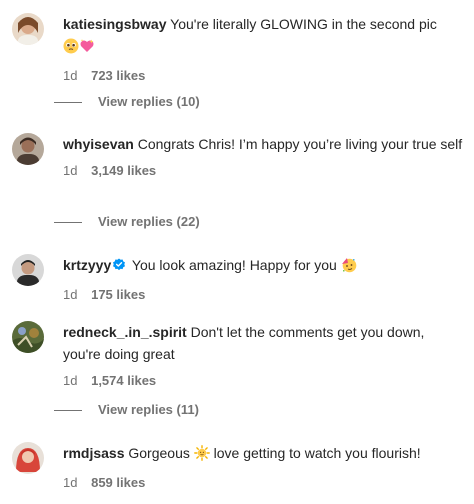 The height and width of the screenshot is (504, 474). What do you see at coordinates (125, 332) in the screenshot?
I see `comment-username: redneck_.in_.spirit` at bounding box center [125, 332].